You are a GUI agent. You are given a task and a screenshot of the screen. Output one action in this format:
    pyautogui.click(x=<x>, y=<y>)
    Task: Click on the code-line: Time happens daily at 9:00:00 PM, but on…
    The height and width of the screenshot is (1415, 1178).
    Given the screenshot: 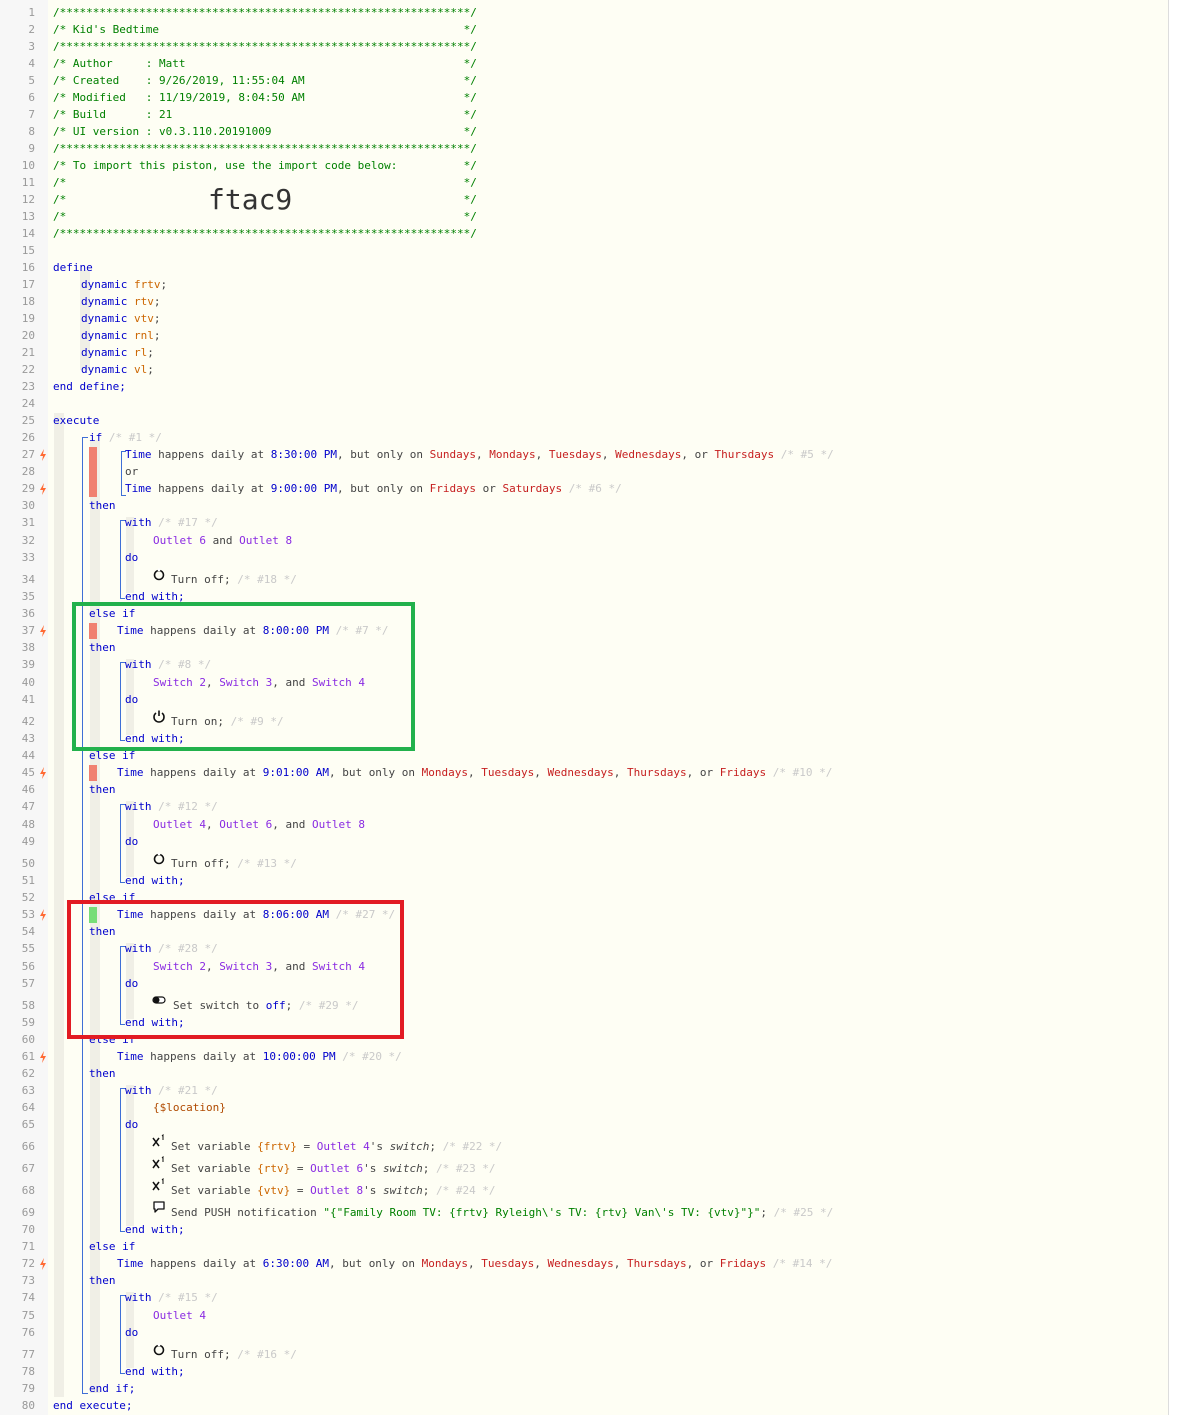 What is the action you would take?
    pyautogui.click(x=373, y=489)
    